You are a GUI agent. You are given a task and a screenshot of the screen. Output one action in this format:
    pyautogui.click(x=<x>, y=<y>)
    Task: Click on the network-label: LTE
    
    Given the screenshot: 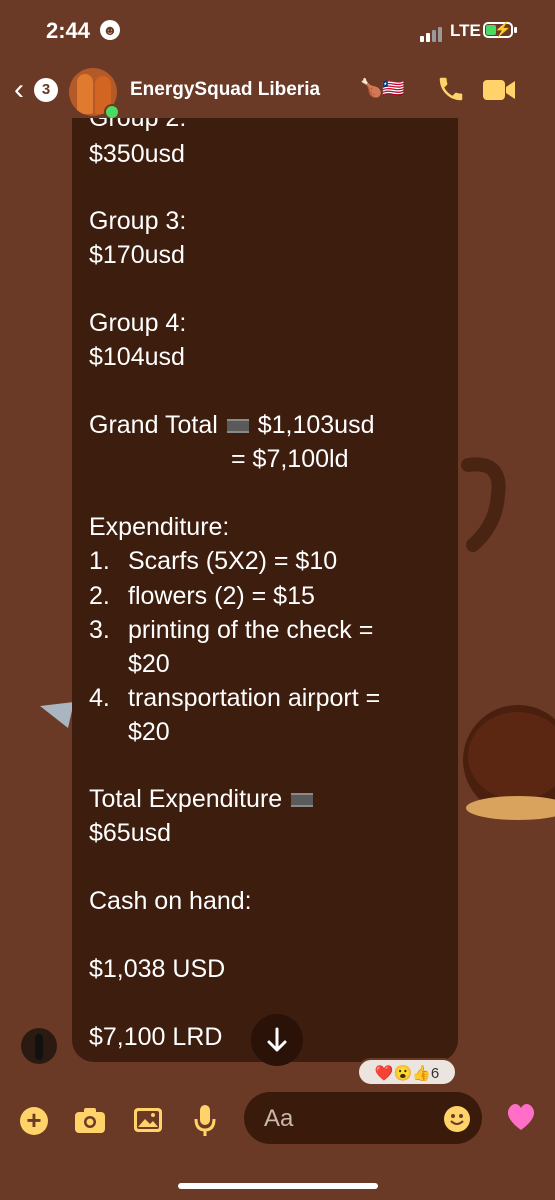 What is the action you would take?
    pyautogui.click(x=465, y=30)
    